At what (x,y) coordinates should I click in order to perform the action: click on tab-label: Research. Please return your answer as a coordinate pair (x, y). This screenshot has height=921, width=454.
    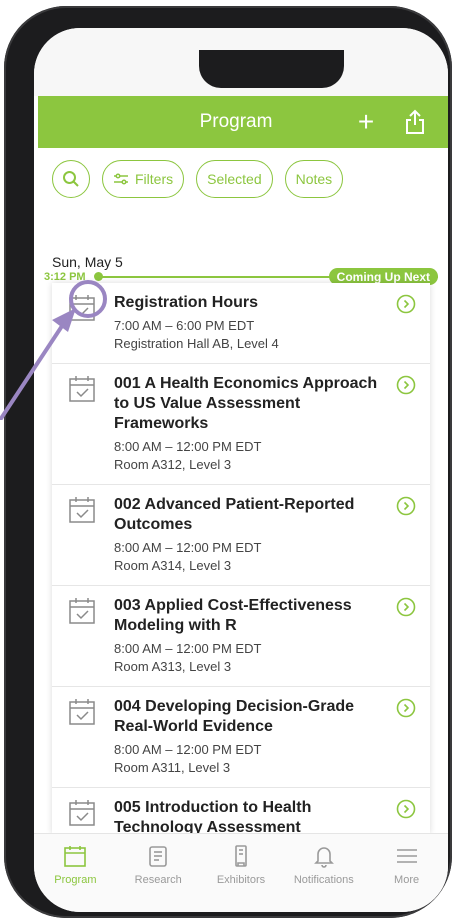
    Looking at the image, I should click on (158, 880).